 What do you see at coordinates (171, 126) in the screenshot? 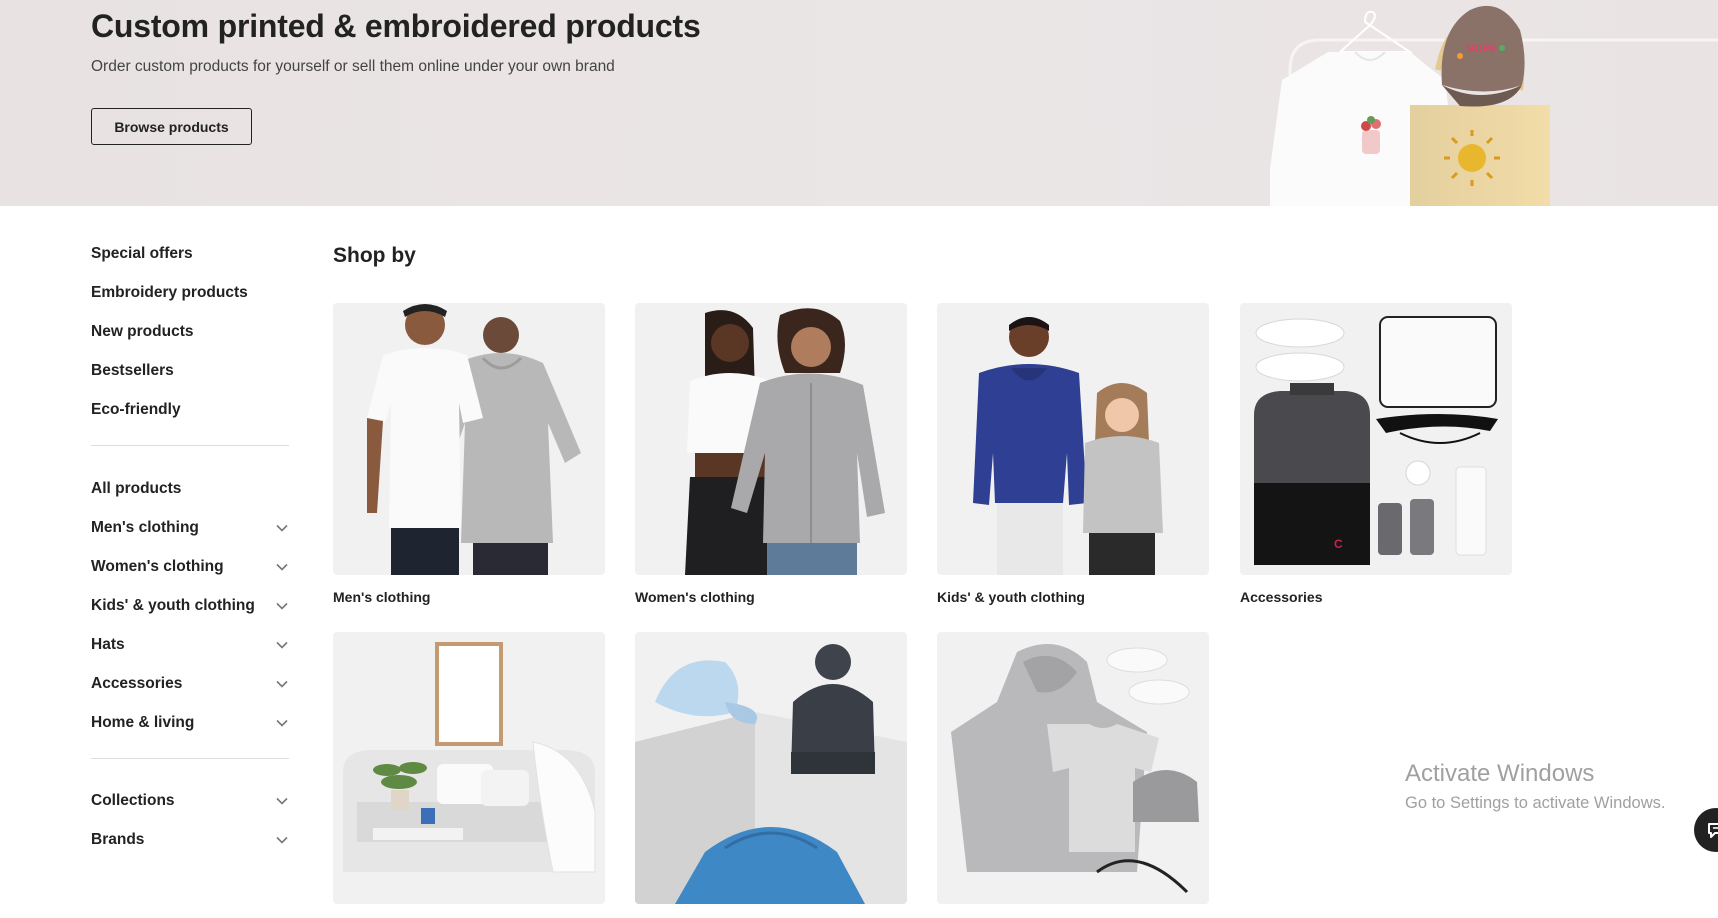
I see `browse-products-button: Browse products` at bounding box center [171, 126].